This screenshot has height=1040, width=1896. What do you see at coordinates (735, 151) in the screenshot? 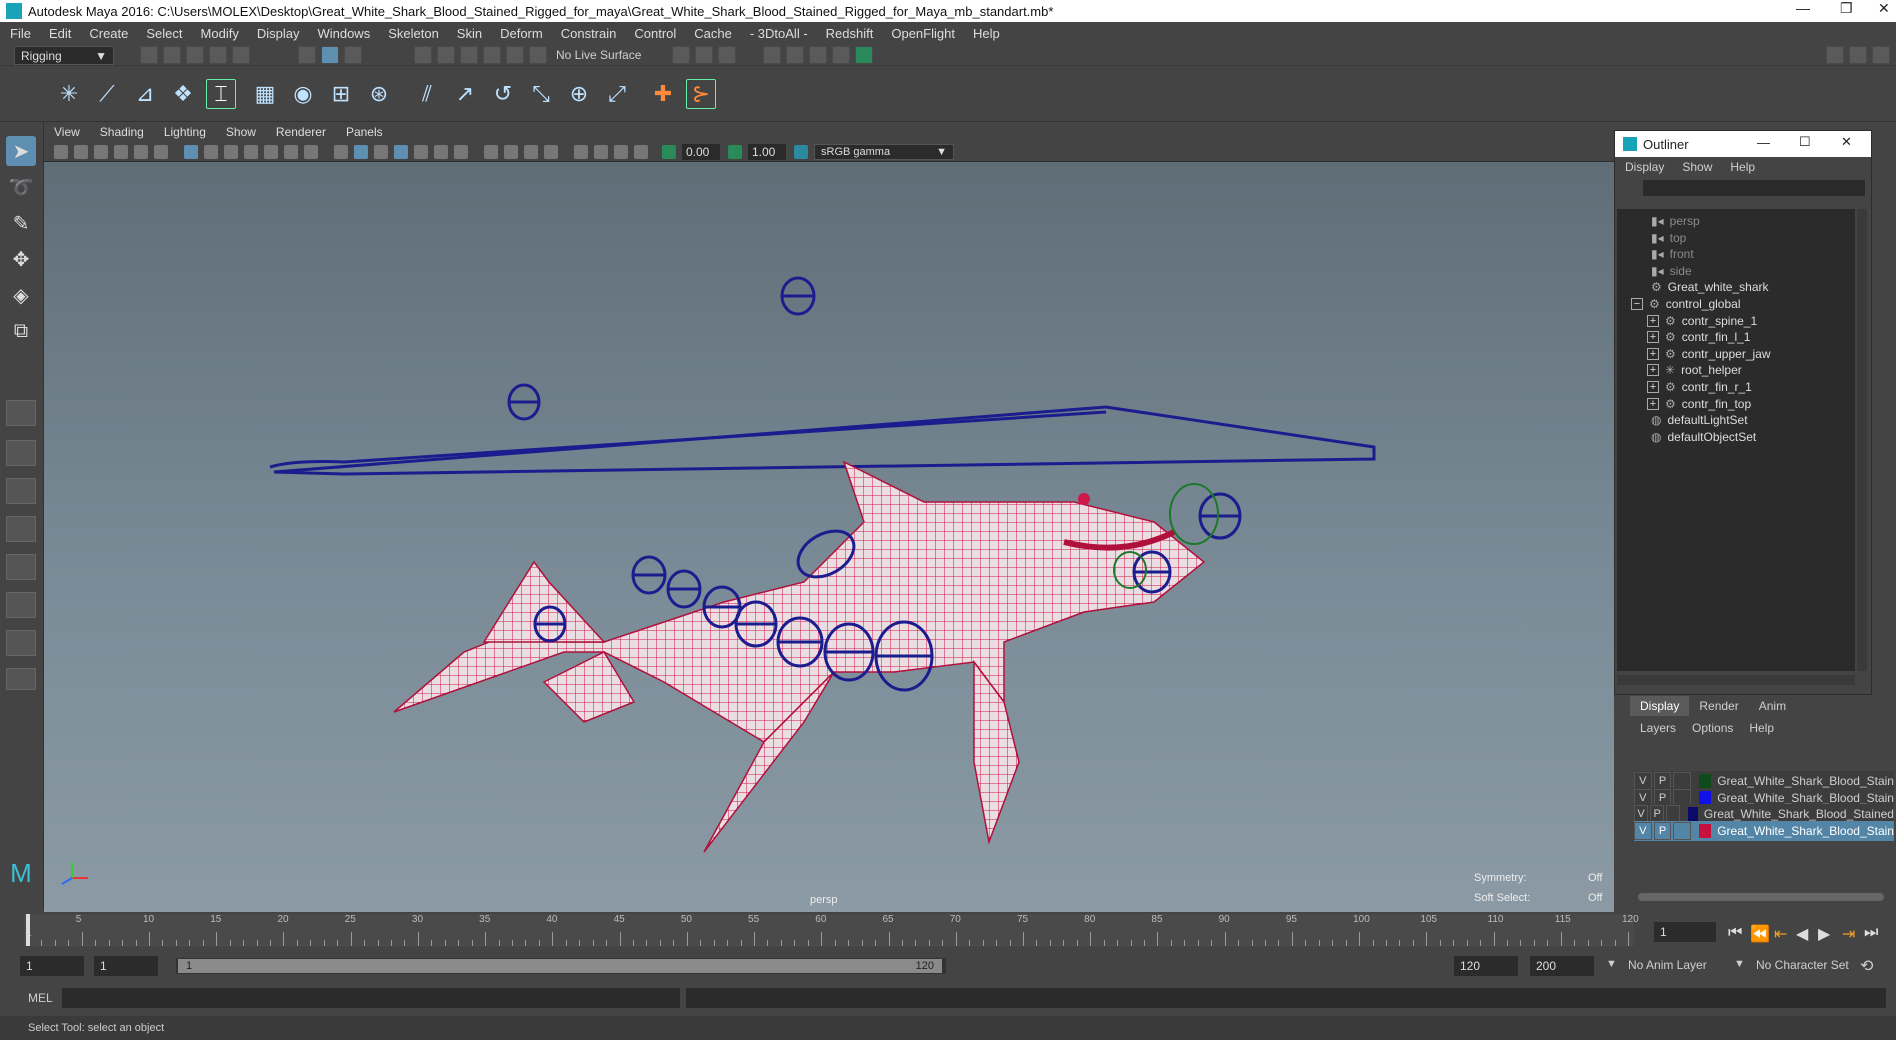
I see `gamma-icon` at bounding box center [735, 151].